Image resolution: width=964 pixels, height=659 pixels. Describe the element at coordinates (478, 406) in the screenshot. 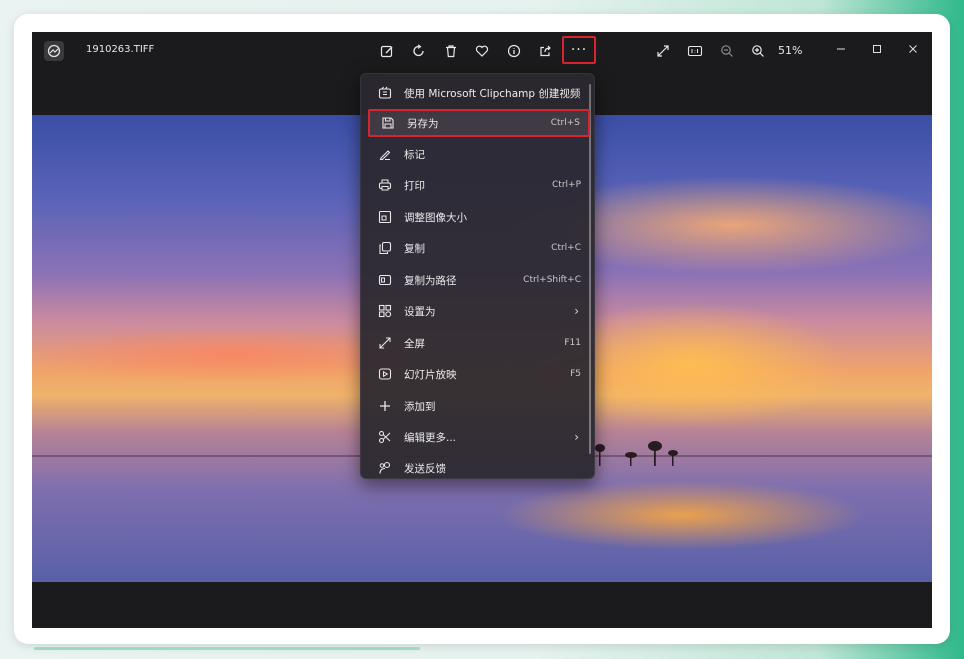

I see `menu-item-add-to: 添加到` at that location.